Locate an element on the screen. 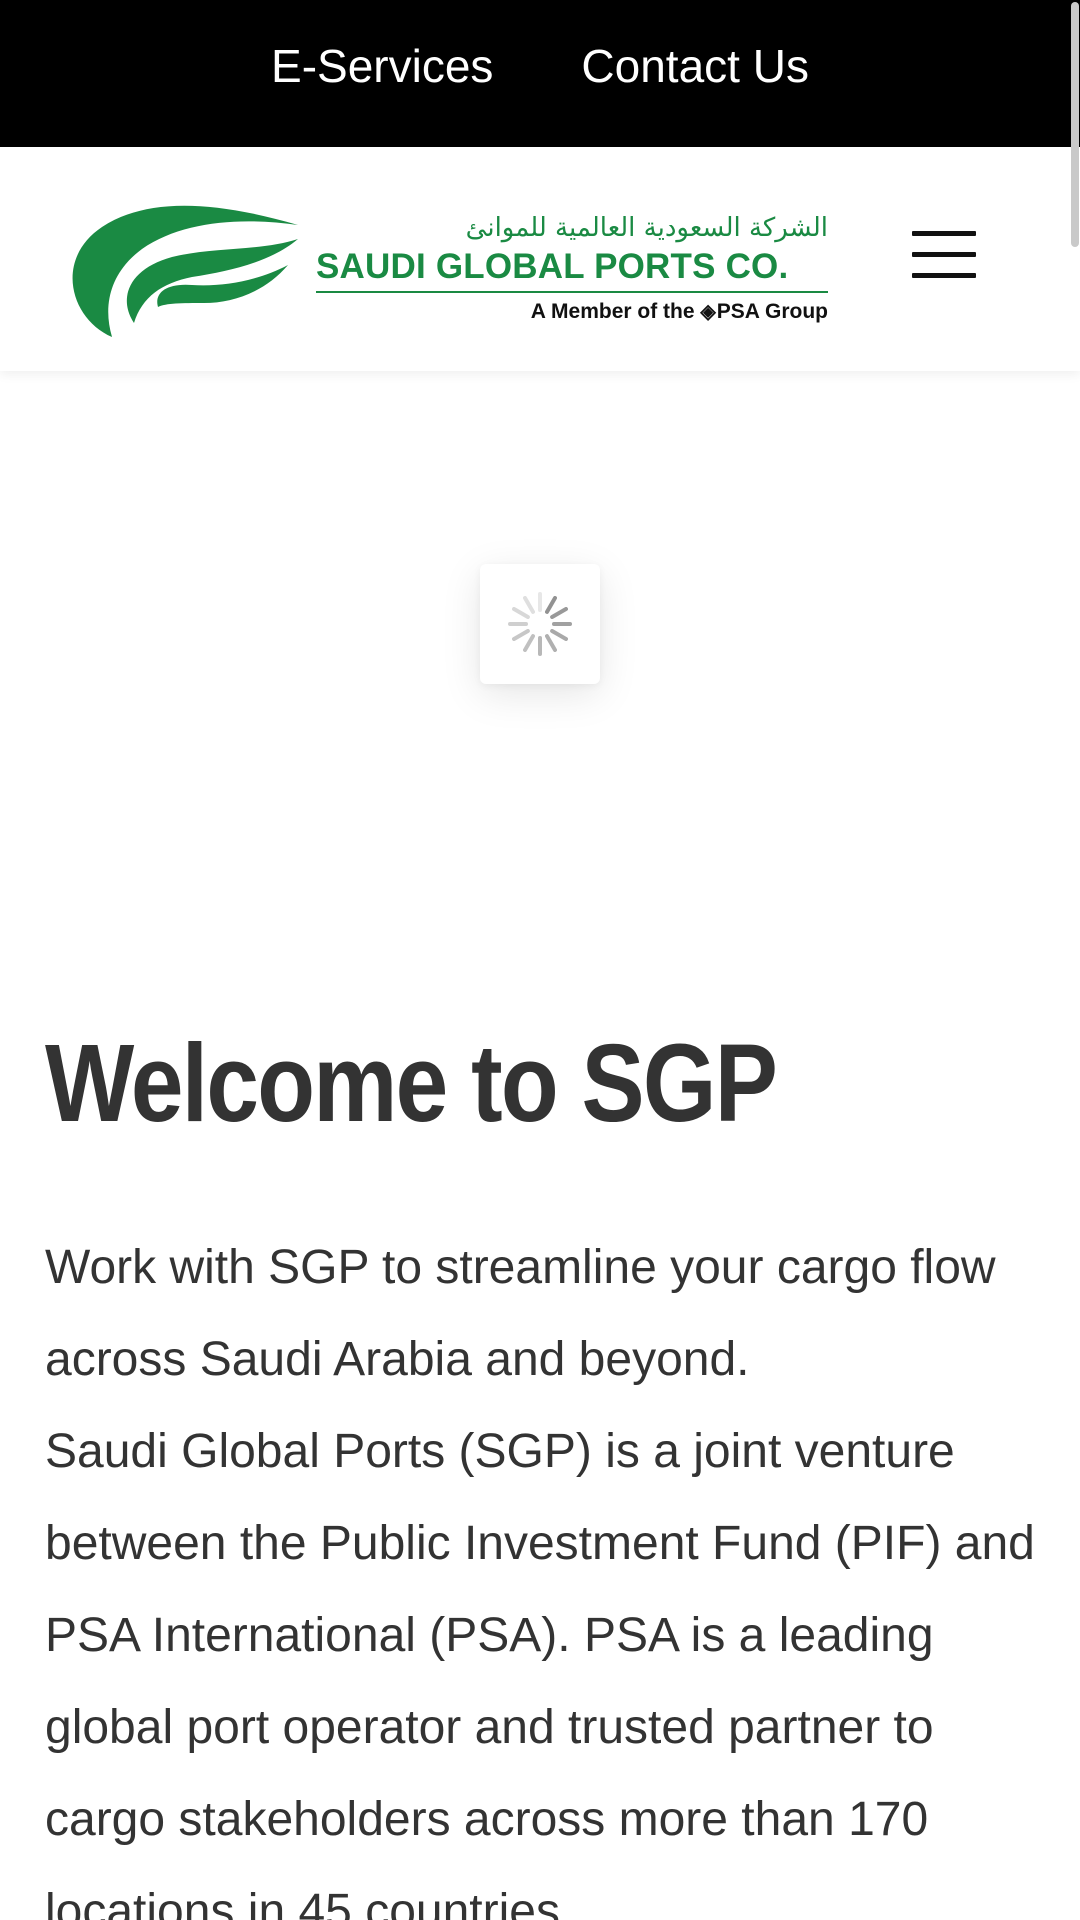 This screenshot has height=1920, width=1080. sgp-wave-logo-icon is located at coordinates (185, 271).